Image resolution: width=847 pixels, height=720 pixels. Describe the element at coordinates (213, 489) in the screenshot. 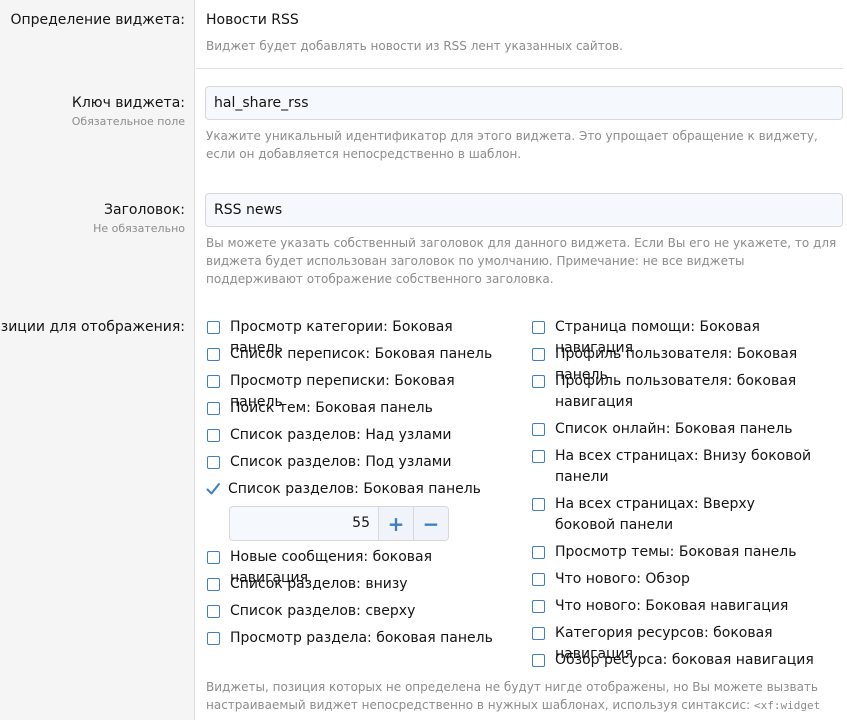

I see `checkmark-icon` at that location.